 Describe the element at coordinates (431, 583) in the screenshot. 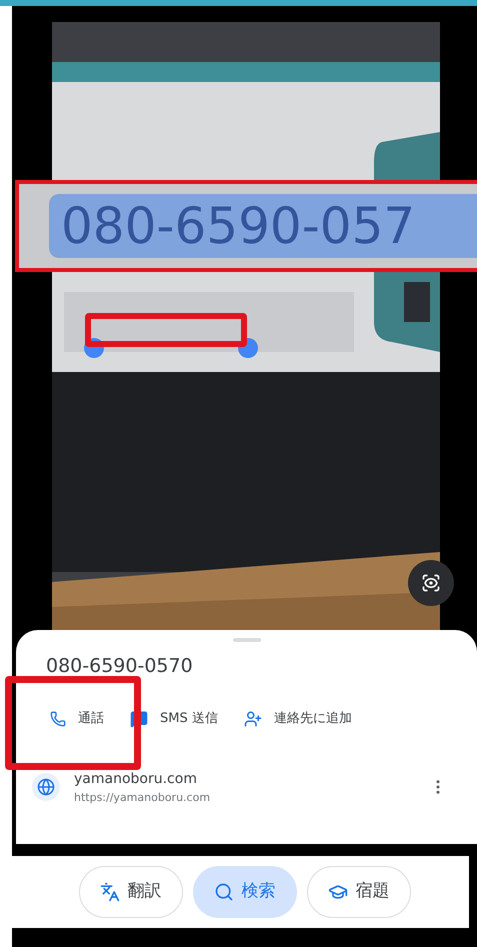

I see `scan-eye-icon` at that location.